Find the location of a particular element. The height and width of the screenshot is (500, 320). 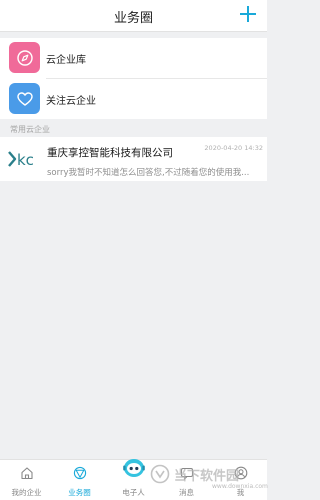

tab-me: 我 is located at coordinates (240, 480).